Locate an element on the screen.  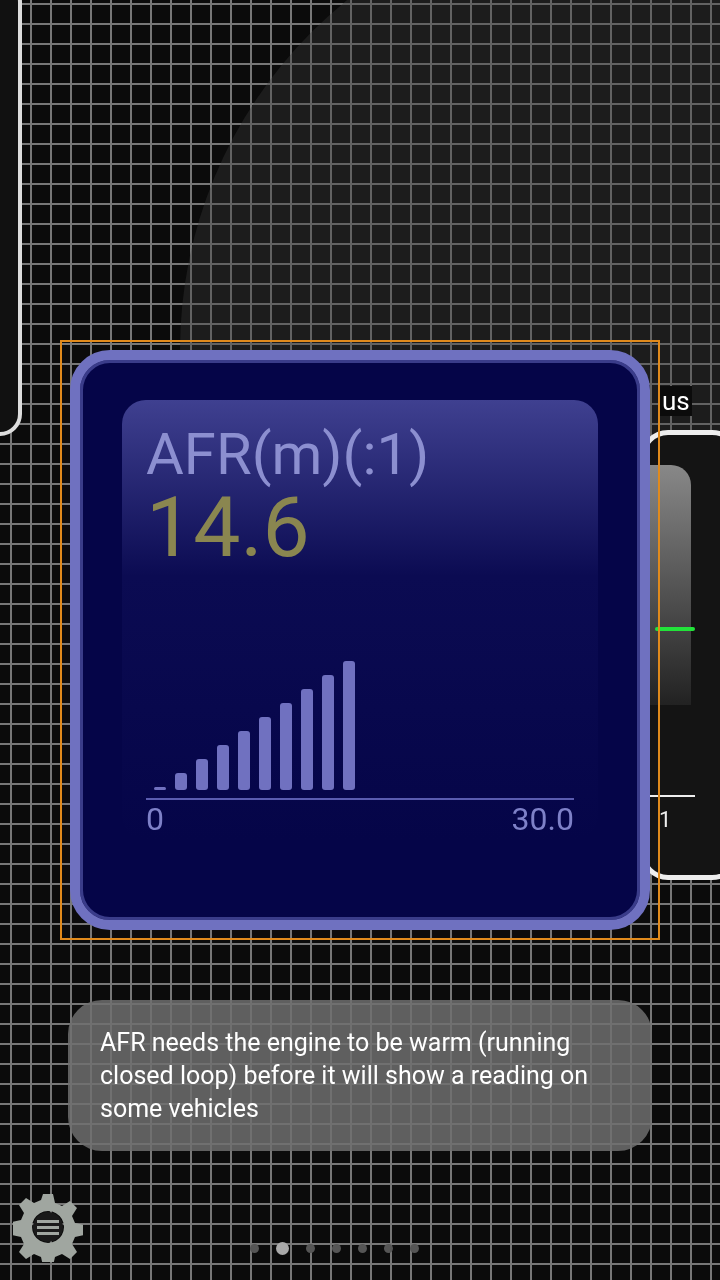
needle-marker is located at coordinates (675, 629).